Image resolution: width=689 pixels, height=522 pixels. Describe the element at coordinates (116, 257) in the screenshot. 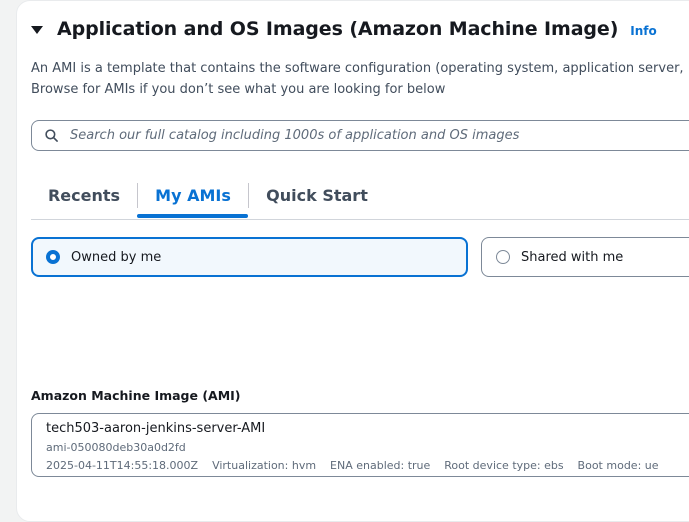

I see `owned-by-me-label: Owned by me` at that location.